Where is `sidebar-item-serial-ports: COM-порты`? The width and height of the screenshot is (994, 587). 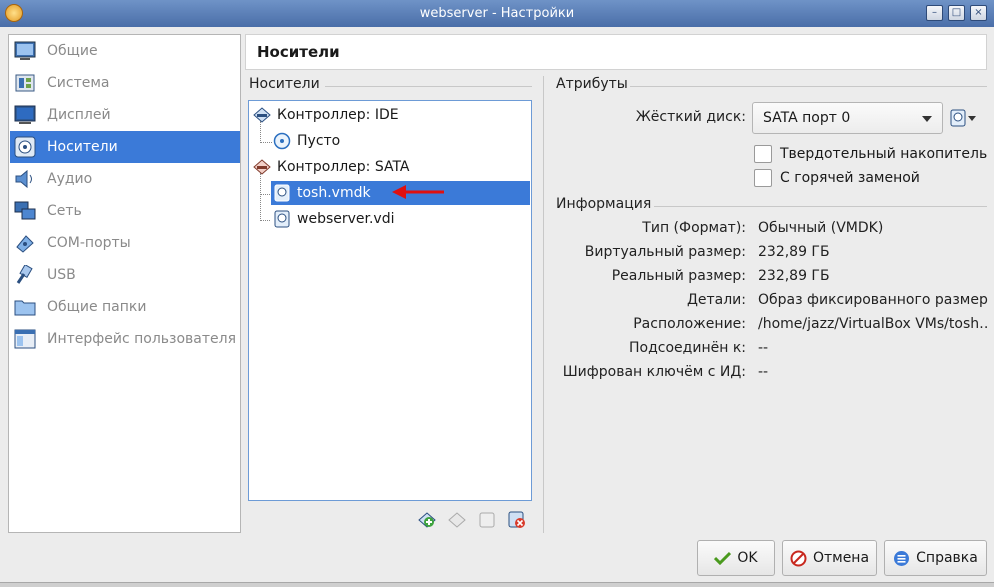
sidebar-item-serial-ports: COM-порты is located at coordinates (125, 243).